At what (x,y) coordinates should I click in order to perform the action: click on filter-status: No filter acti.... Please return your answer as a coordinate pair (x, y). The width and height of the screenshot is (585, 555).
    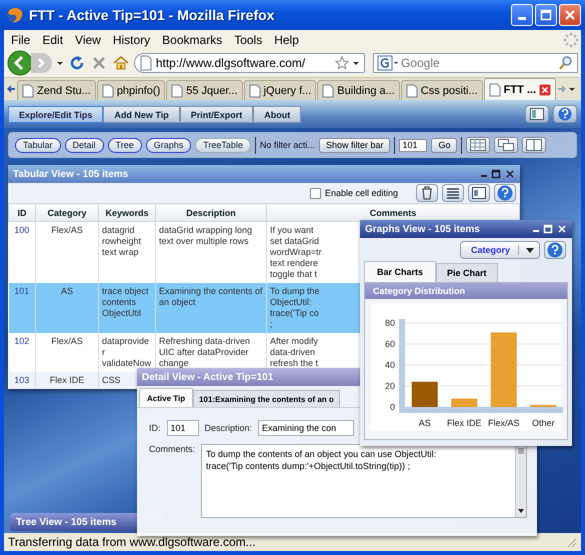
    Looking at the image, I should click on (287, 145).